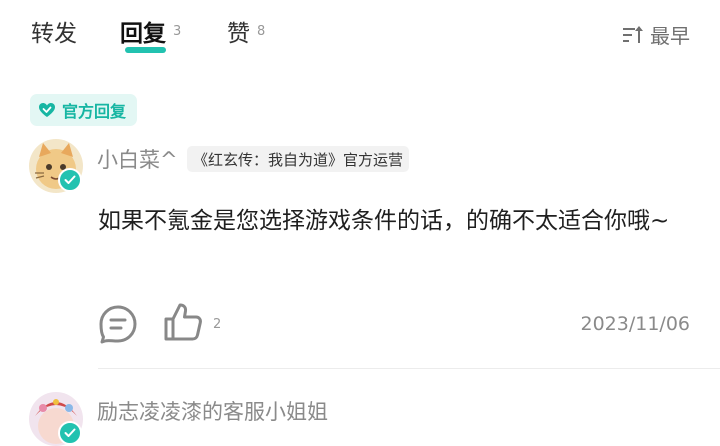  I want to click on like-count: 2, so click(217, 324).